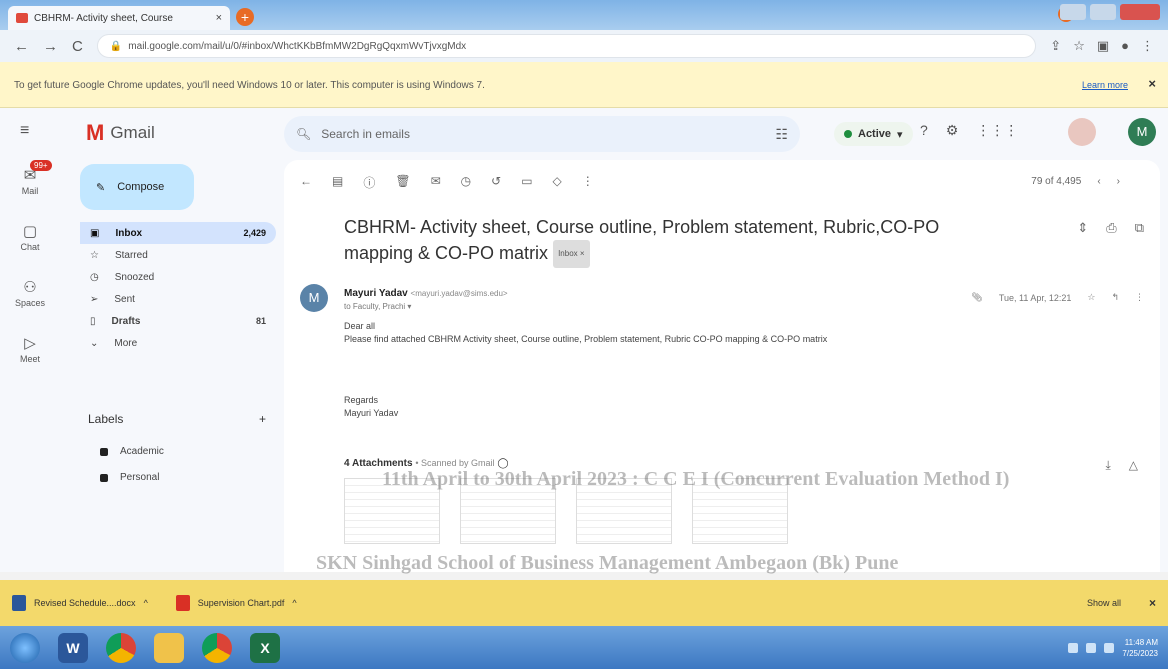 This screenshot has height=669, width=1168. Describe the element at coordinates (94, 299) in the screenshot. I see `send-icon: ➢` at that location.